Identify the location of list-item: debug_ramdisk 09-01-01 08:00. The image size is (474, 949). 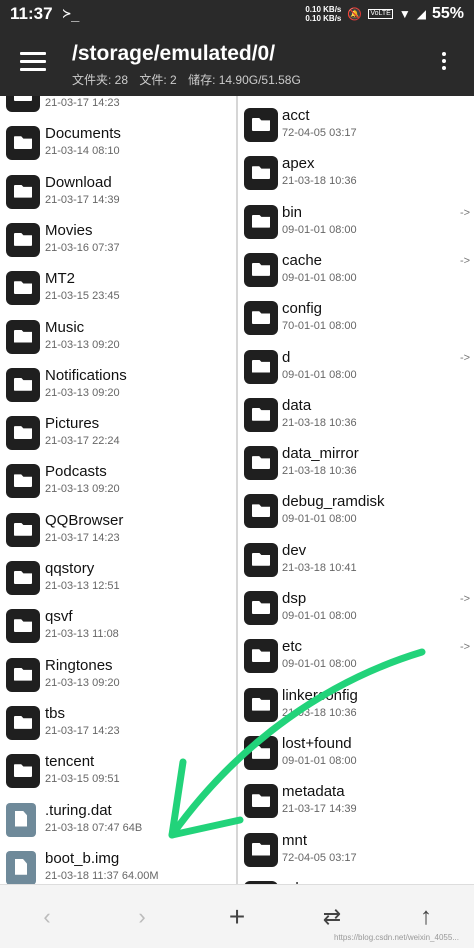
(356, 510).